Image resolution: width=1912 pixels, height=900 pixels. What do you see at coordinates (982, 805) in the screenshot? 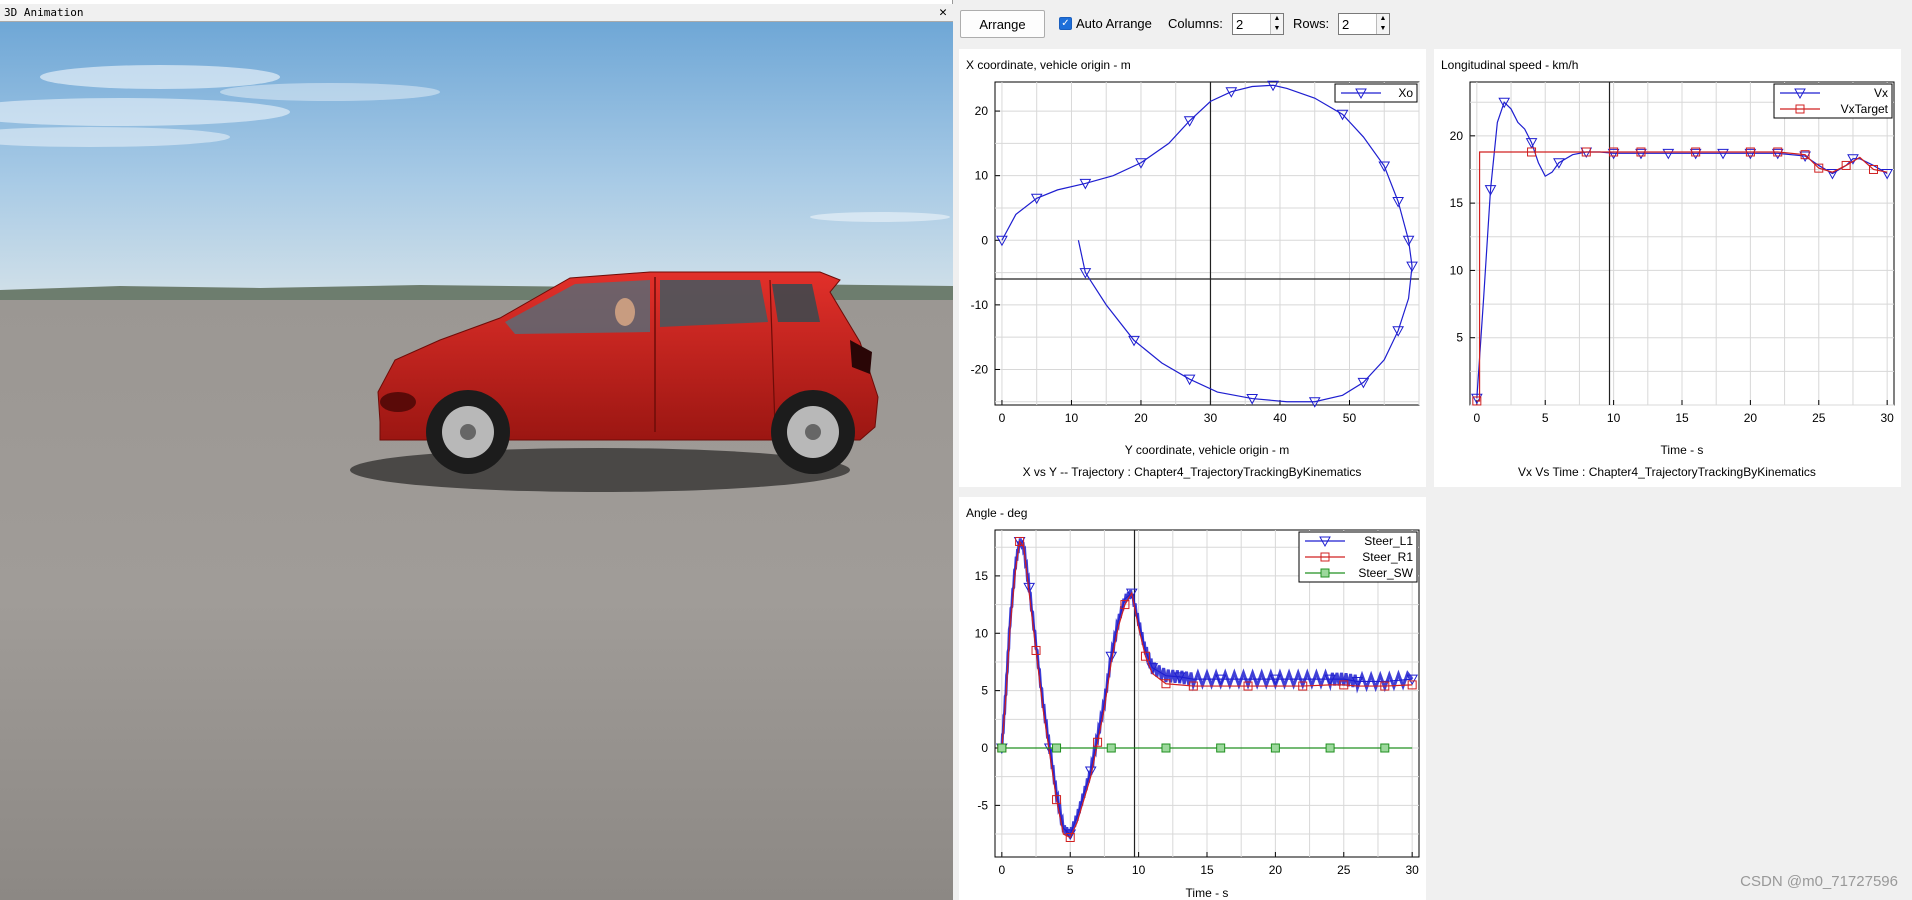
I see `y-tick-label: -5` at bounding box center [982, 805].